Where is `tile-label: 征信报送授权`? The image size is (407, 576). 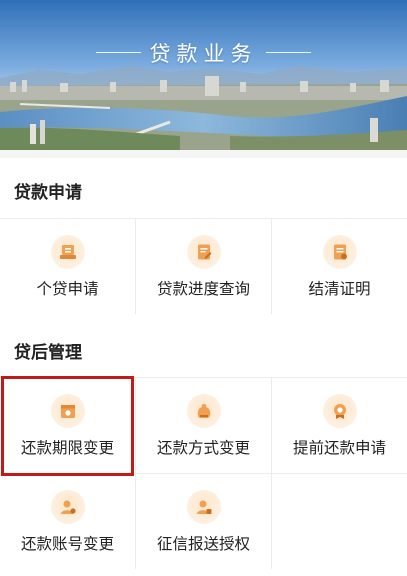
tile-label: 征信报送授权 is located at coordinates (203, 544).